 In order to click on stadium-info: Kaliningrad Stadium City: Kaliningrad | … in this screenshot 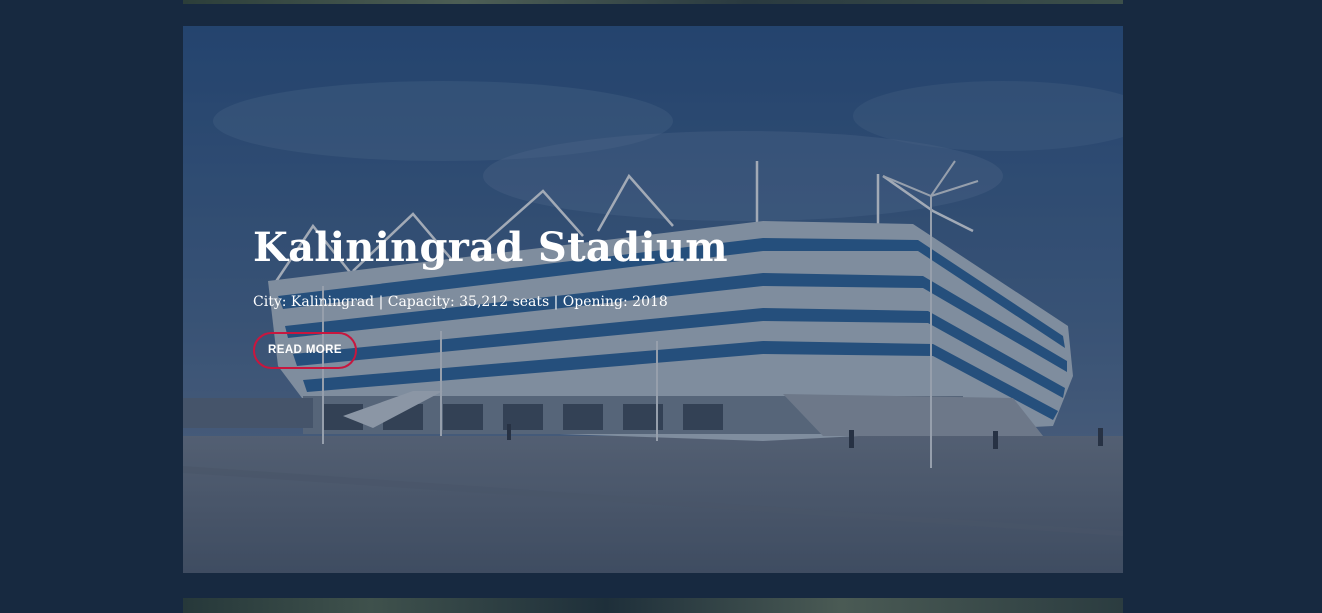, I will do `click(490, 296)`.